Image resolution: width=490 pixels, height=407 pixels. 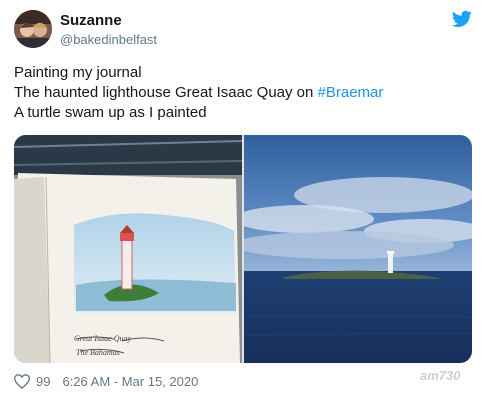 What do you see at coordinates (110, 112) in the screenshot?
I see `tweet-line-3: A turtle swam up as I painted` at bounding box center [110, 112].